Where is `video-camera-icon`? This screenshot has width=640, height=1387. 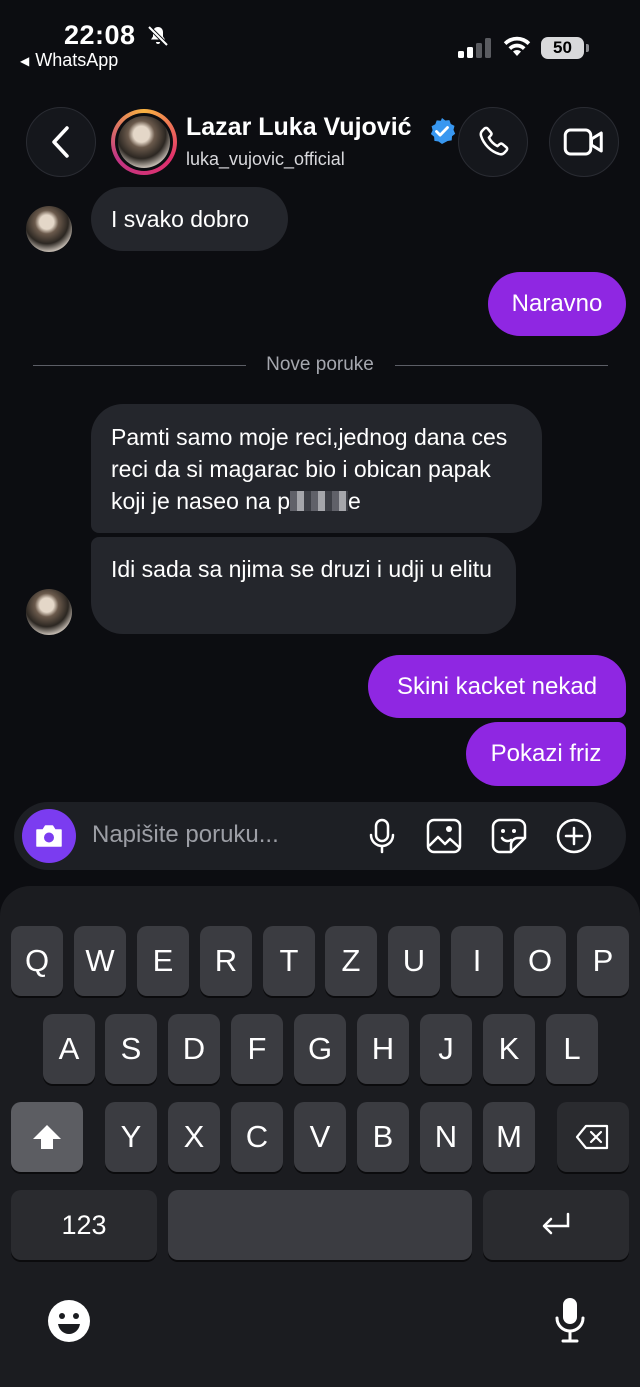 video-camera-icon is located at coordinates (583, 142).